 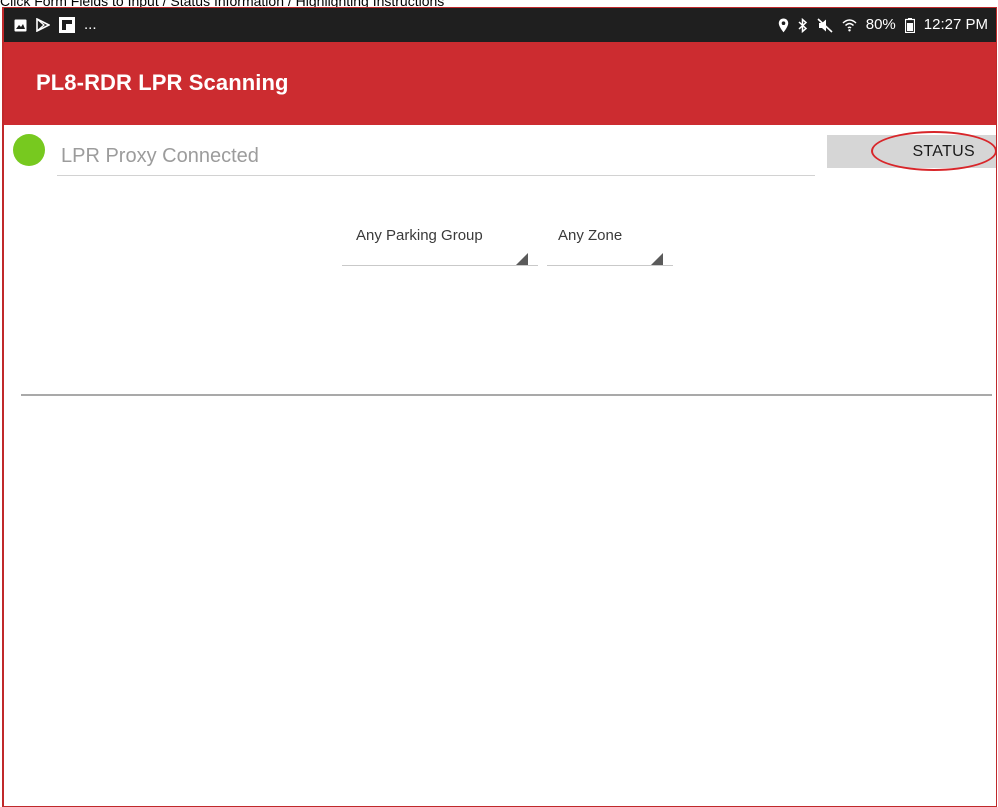 What do you see at coordinates (506, 395) in the screenshot?
I see `content-divider` at bounding box center [506, 395].